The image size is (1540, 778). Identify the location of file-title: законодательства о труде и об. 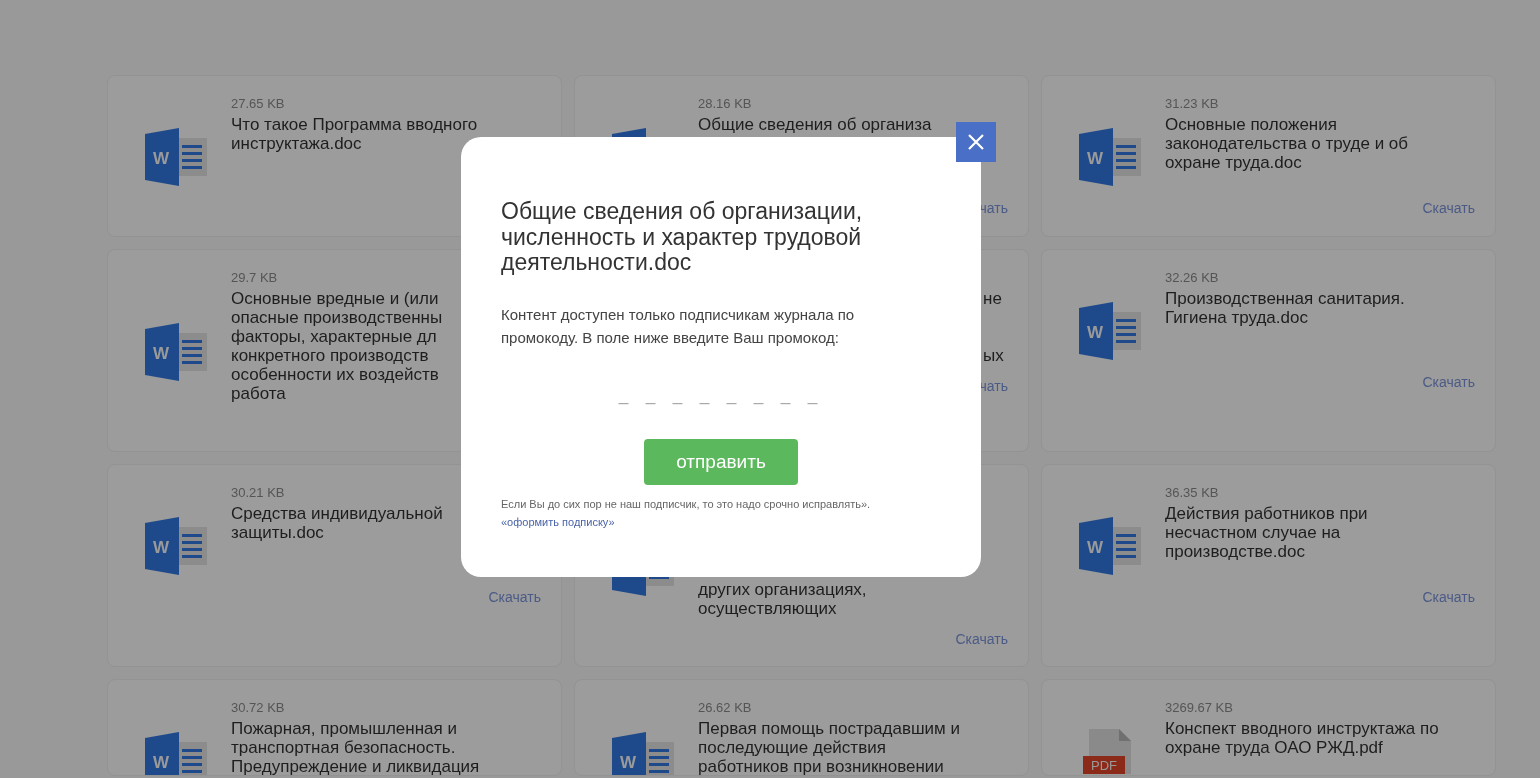
(1287, 143).